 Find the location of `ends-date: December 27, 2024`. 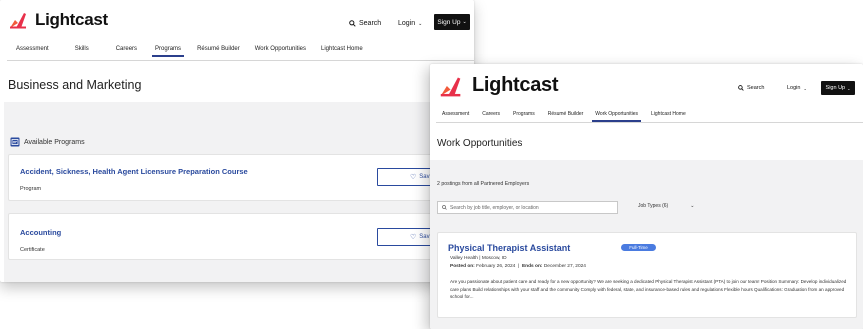

ends-date: December 27, 2024 is located at coordinates (564, 266).